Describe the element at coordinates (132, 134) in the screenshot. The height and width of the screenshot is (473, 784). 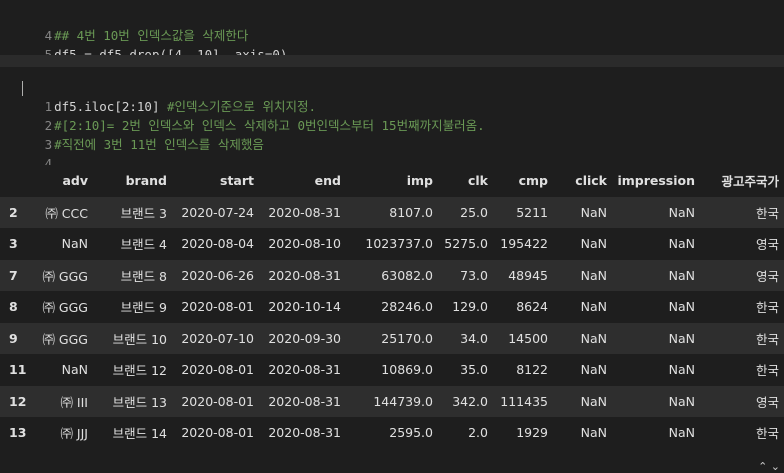
I see `code-line: 3 #직전에 3번 11번 인덱스를 삭제했음` at that location.